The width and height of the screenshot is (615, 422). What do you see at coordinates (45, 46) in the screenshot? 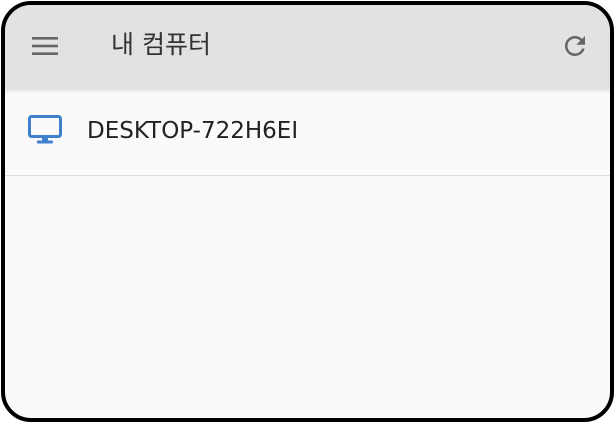
I see `hamburger-menu-icon` at bounding box center [45, 46].